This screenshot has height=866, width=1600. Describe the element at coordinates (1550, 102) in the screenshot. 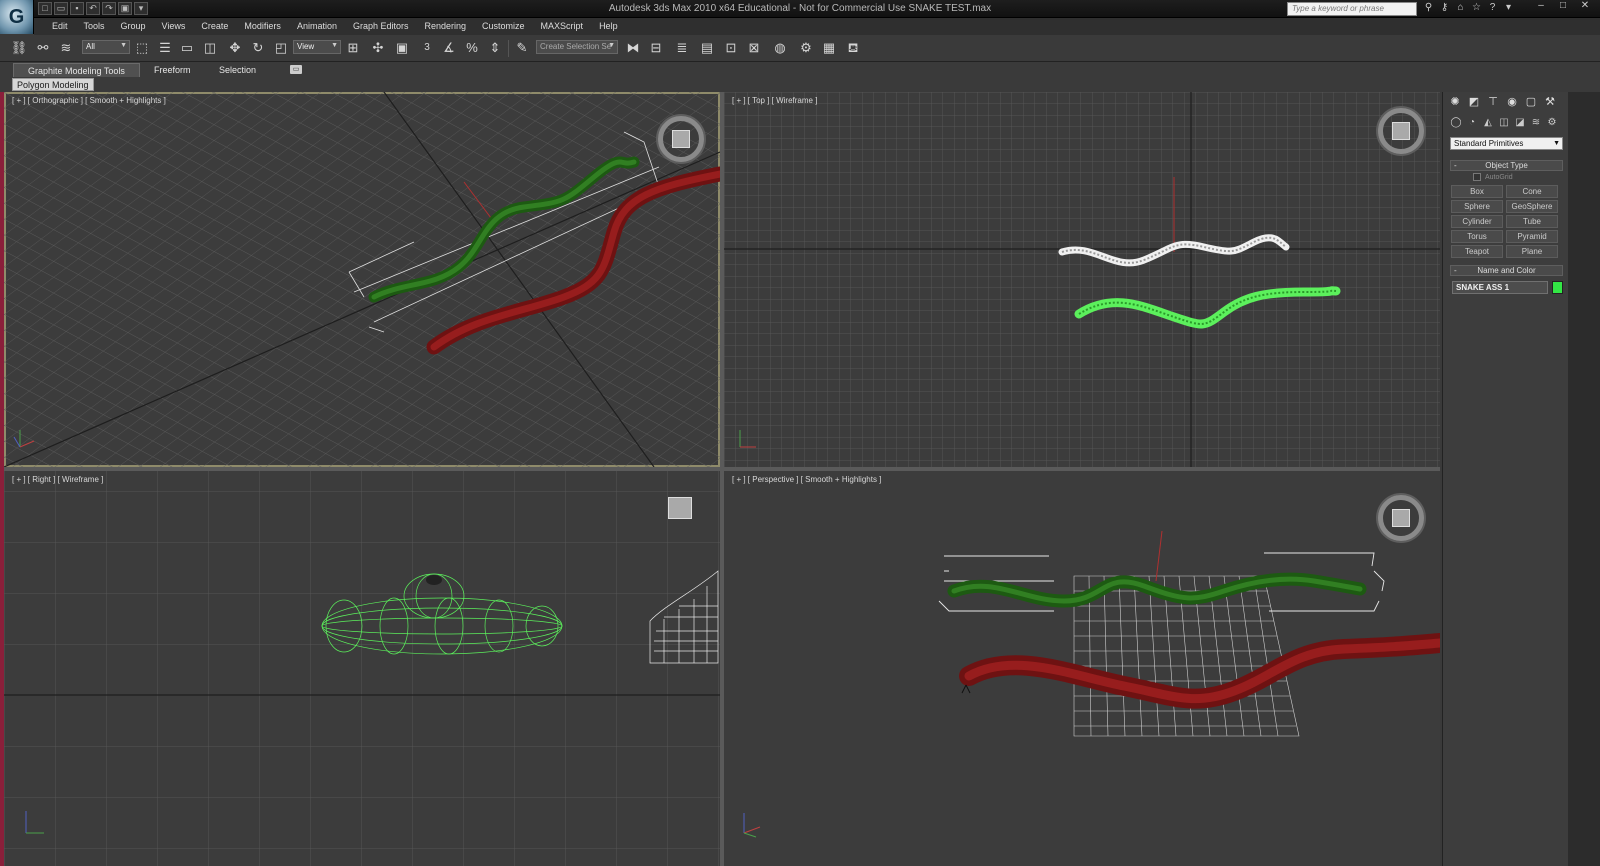

I see `utilities-icon: ⚒` at that location.